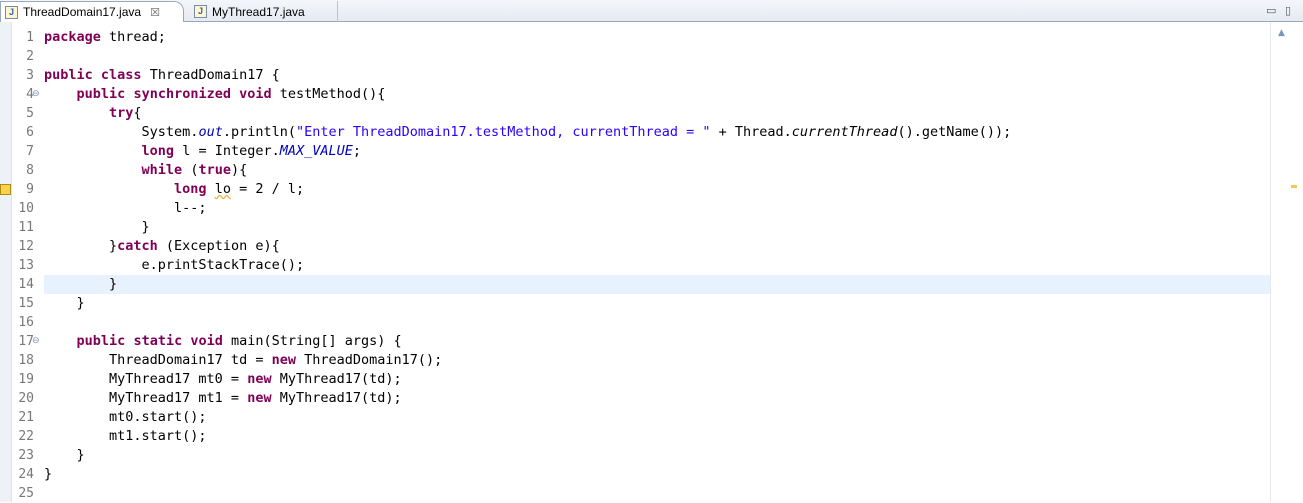  Describe the element at coordinates (259, 132) in the screenshot. I see `code-token: .println(` at that location.